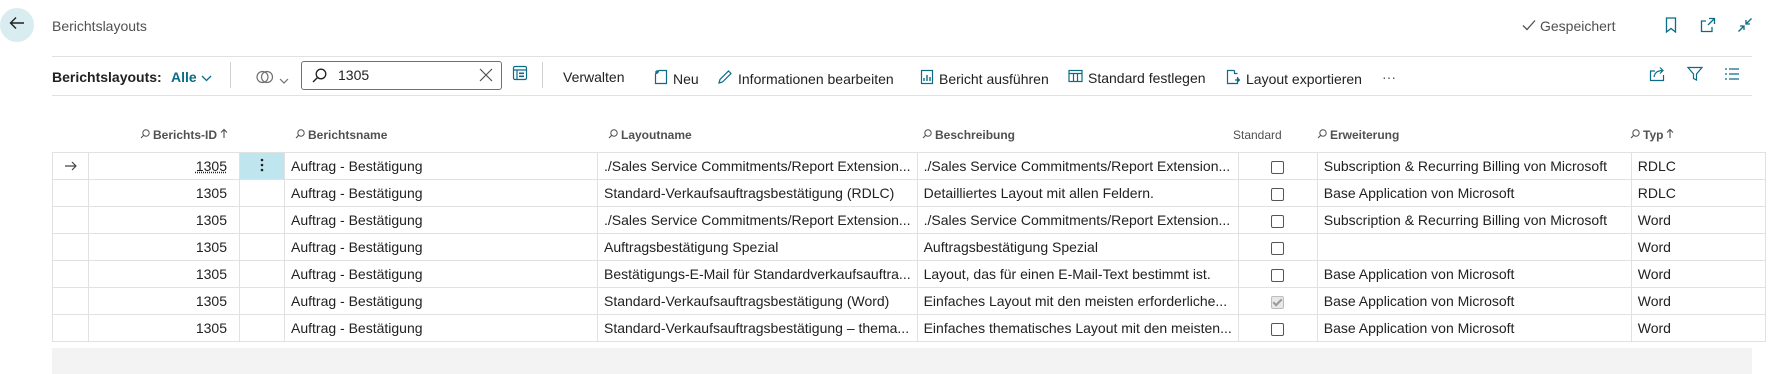 This screenshot has height=374, width=1792. What do you see at coordinates (1294, 78) in the screenshot?
I see `export-layout-button: Layout exportieren` at bounding box center [1294, 78].